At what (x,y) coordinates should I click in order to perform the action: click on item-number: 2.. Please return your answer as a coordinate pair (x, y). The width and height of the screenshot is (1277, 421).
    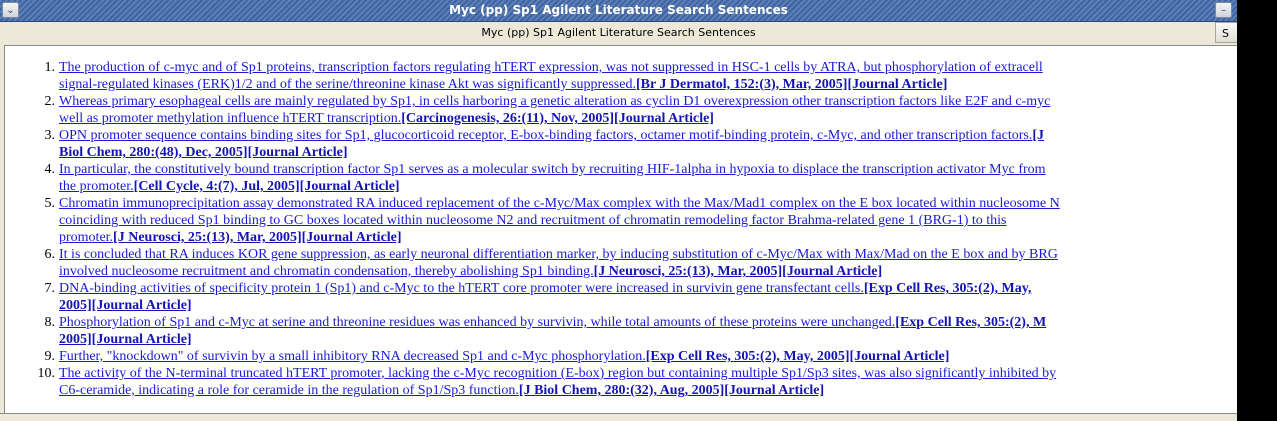
    Looking at the image, I should click on (50, 101).